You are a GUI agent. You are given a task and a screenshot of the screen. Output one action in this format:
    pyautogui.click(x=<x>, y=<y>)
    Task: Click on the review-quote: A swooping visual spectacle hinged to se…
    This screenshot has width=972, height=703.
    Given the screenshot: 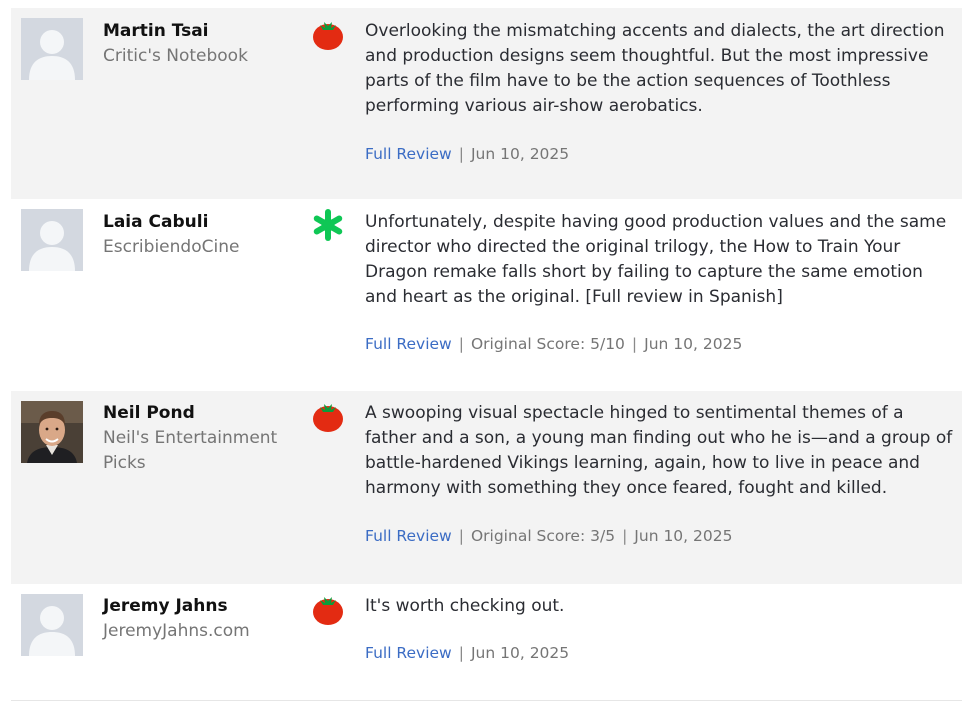 What is the action you would take?
    pyautogui.click(x=659, y=450)
    